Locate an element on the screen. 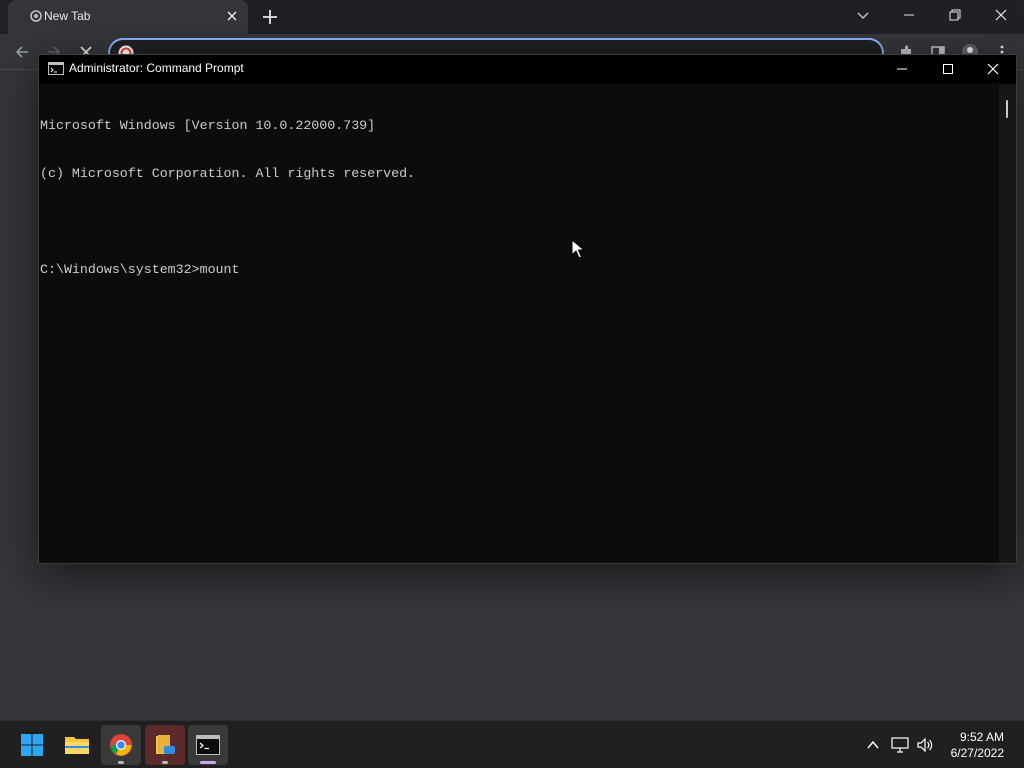 Image resolution: width=1024 pixels, height=768 pixels. show-hidden-icons-button is located at coordinates (873, 745).